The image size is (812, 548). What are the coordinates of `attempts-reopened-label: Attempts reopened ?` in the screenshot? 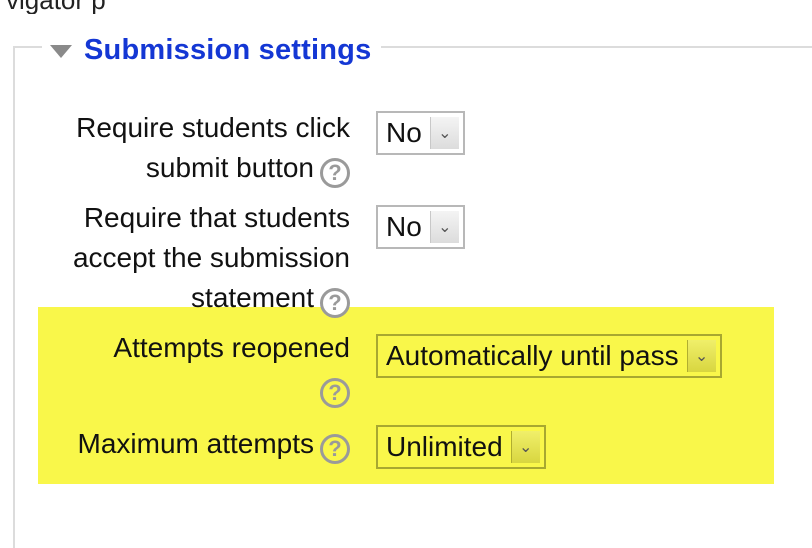 It's located at (231, 368).